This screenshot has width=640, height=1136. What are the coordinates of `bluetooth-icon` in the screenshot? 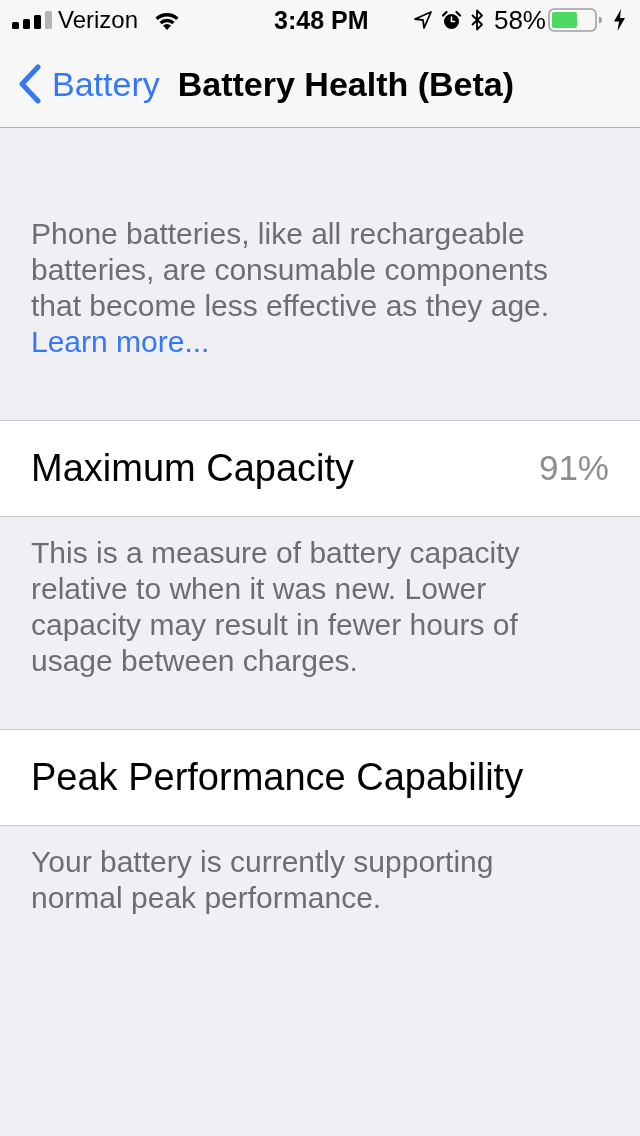 It's located at (477, 20).